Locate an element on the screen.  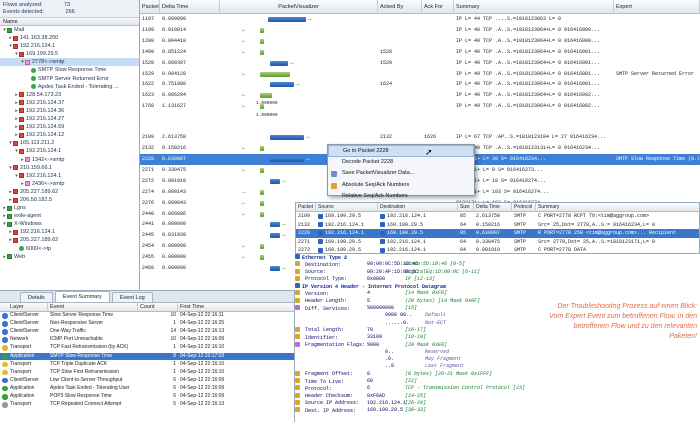
decode-field: Ethernet Type 2 is located at coordinates (420, 257).